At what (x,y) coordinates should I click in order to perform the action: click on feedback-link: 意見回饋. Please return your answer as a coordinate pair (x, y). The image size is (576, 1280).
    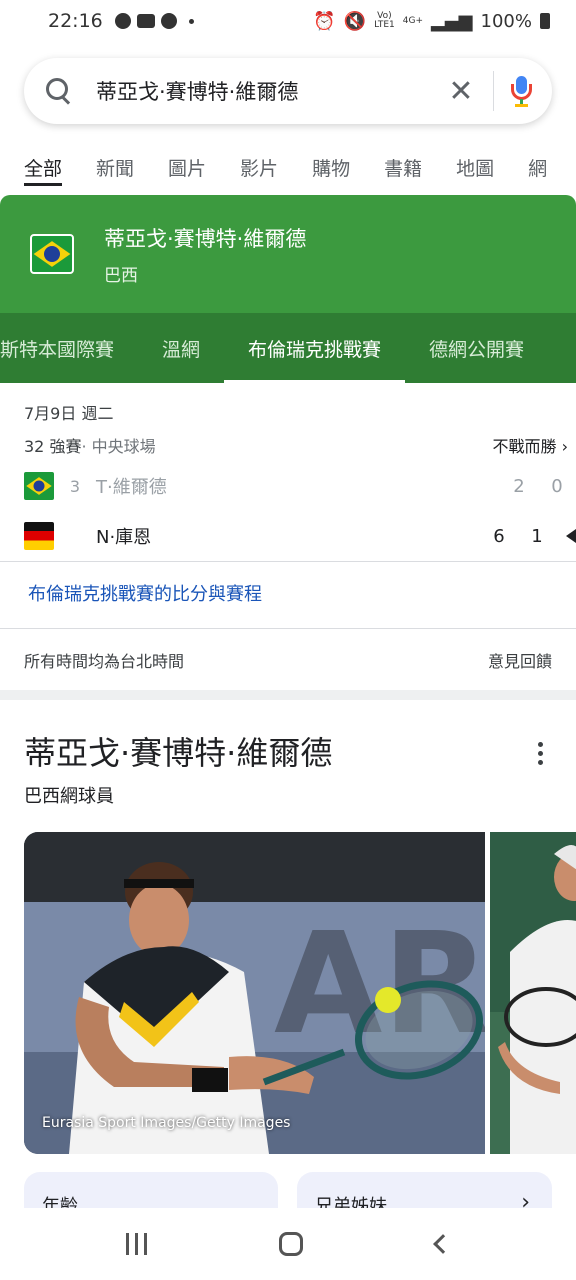
    Looking at the image, I should click on (520, 660).